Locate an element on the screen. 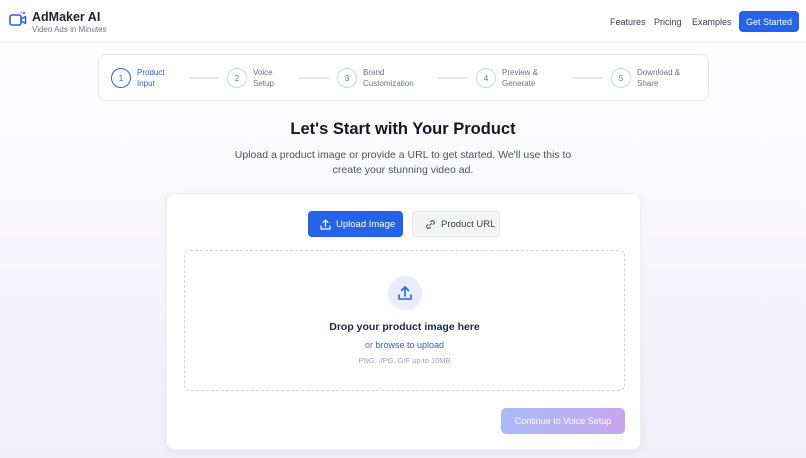 The height and width of the screenshot is (458, 806). dropzone-title: Drop your product image here is located at coordinates (404, 327).